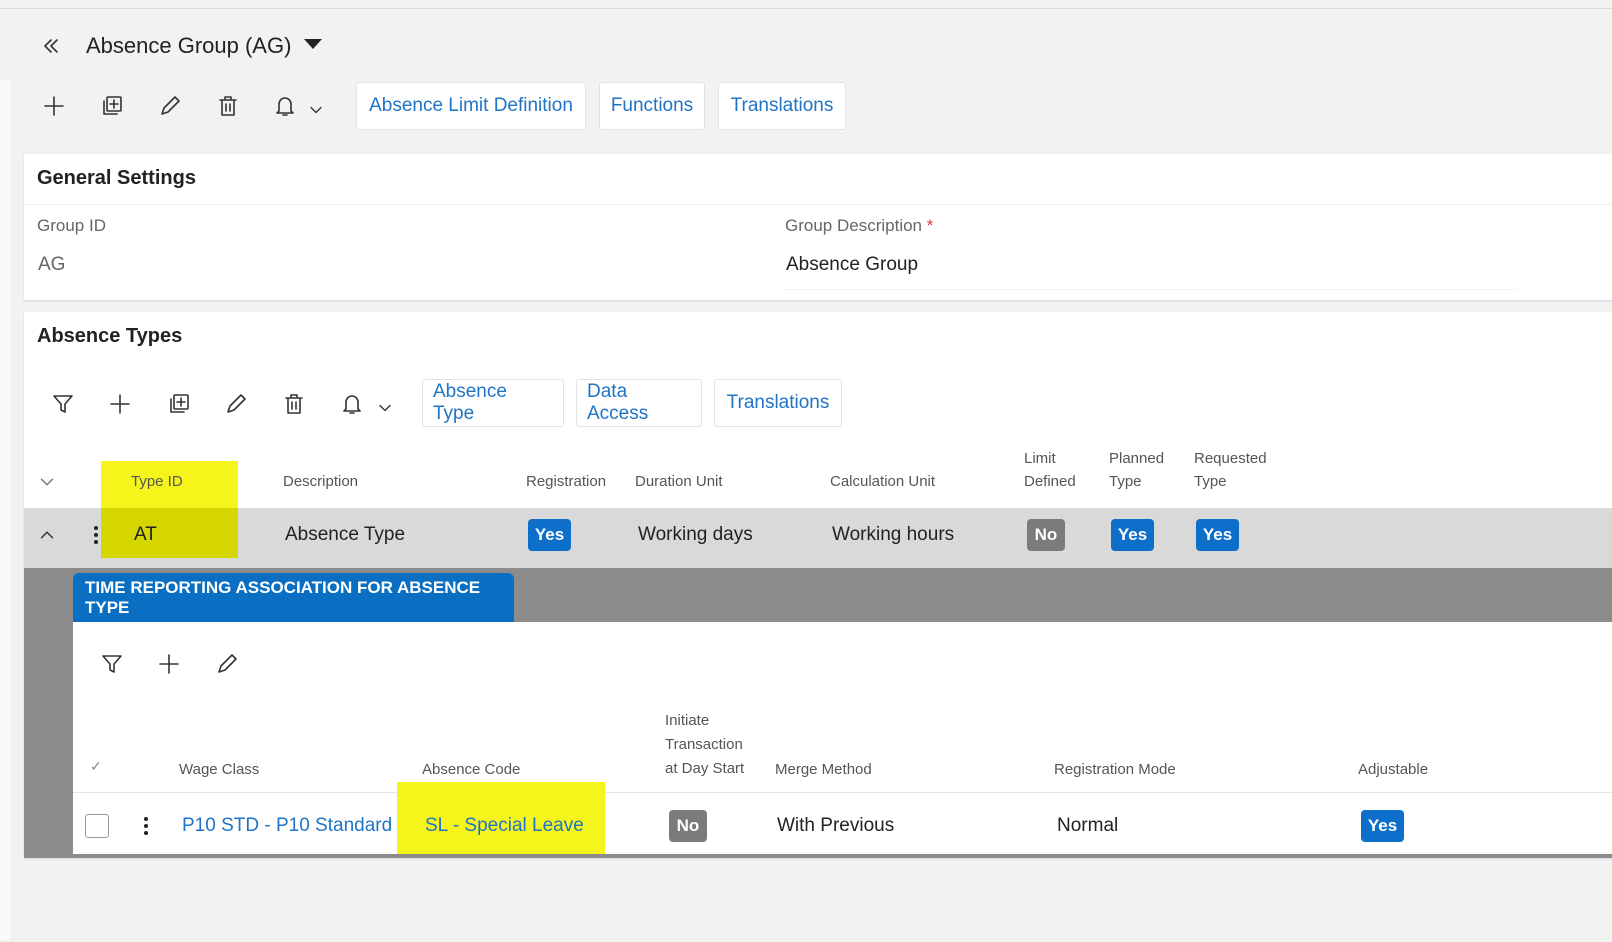 This screenshot has height=942, width=1612. I want to click on absence-types-title: Absence Types, so click(110, 336).